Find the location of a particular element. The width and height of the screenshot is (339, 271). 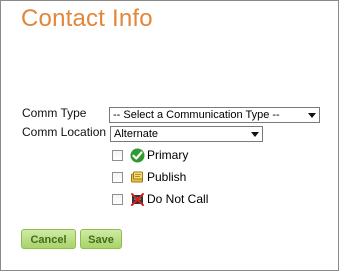

comm-type-select: -- Select a Communication Type -- is located at coordinates (214, 115).